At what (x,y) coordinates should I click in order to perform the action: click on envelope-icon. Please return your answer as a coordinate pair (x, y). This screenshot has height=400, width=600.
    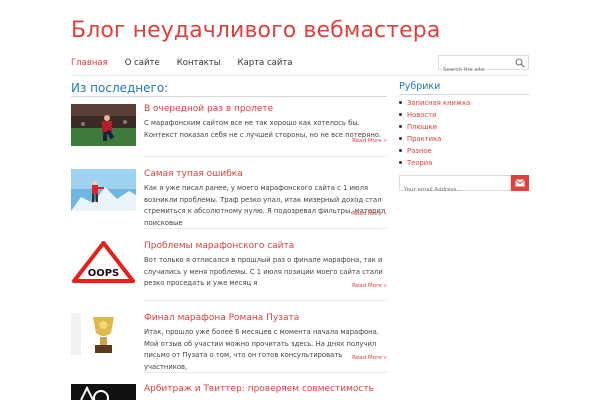
    Looking at the image, I should click on (520, 183).